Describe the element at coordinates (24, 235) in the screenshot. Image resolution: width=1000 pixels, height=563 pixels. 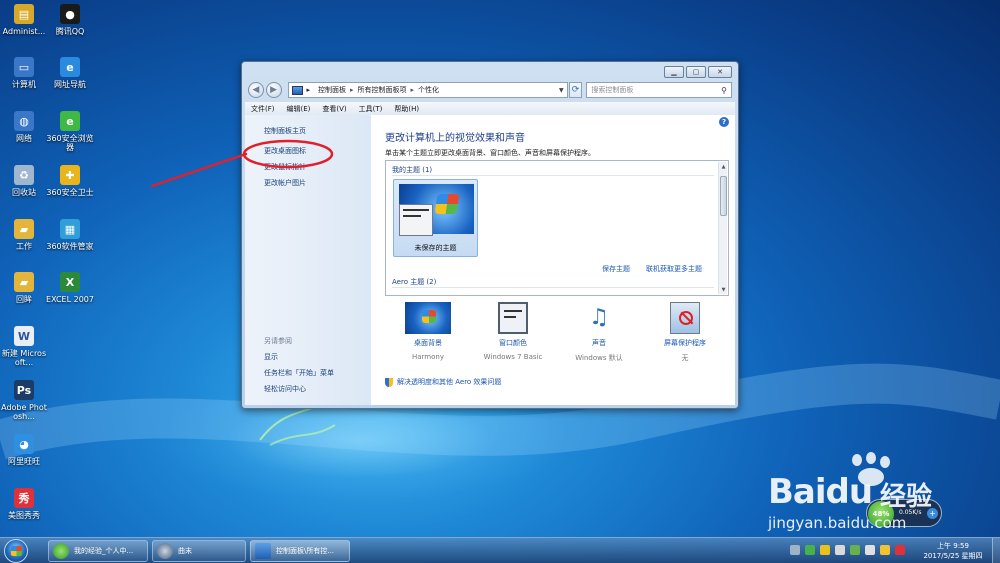
I see `desktop-icon: ▰ 工作` at that location.